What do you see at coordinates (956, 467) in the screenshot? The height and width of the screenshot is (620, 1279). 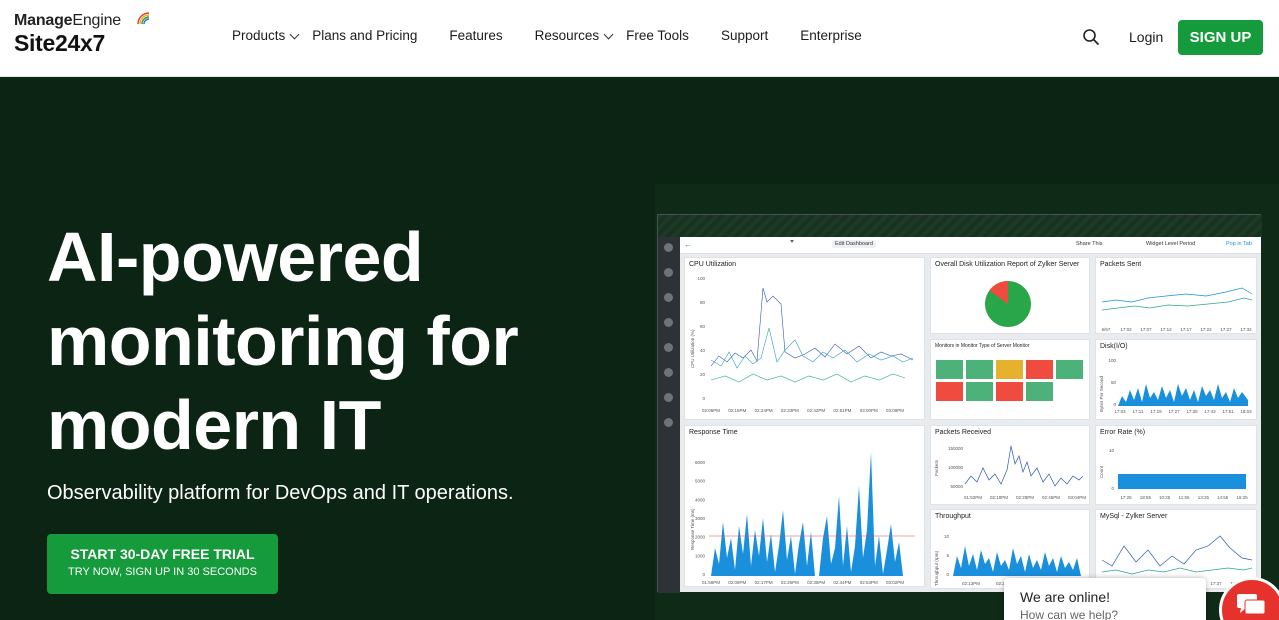 I see `tick-label: 100000` at bounding box center [956, 467].